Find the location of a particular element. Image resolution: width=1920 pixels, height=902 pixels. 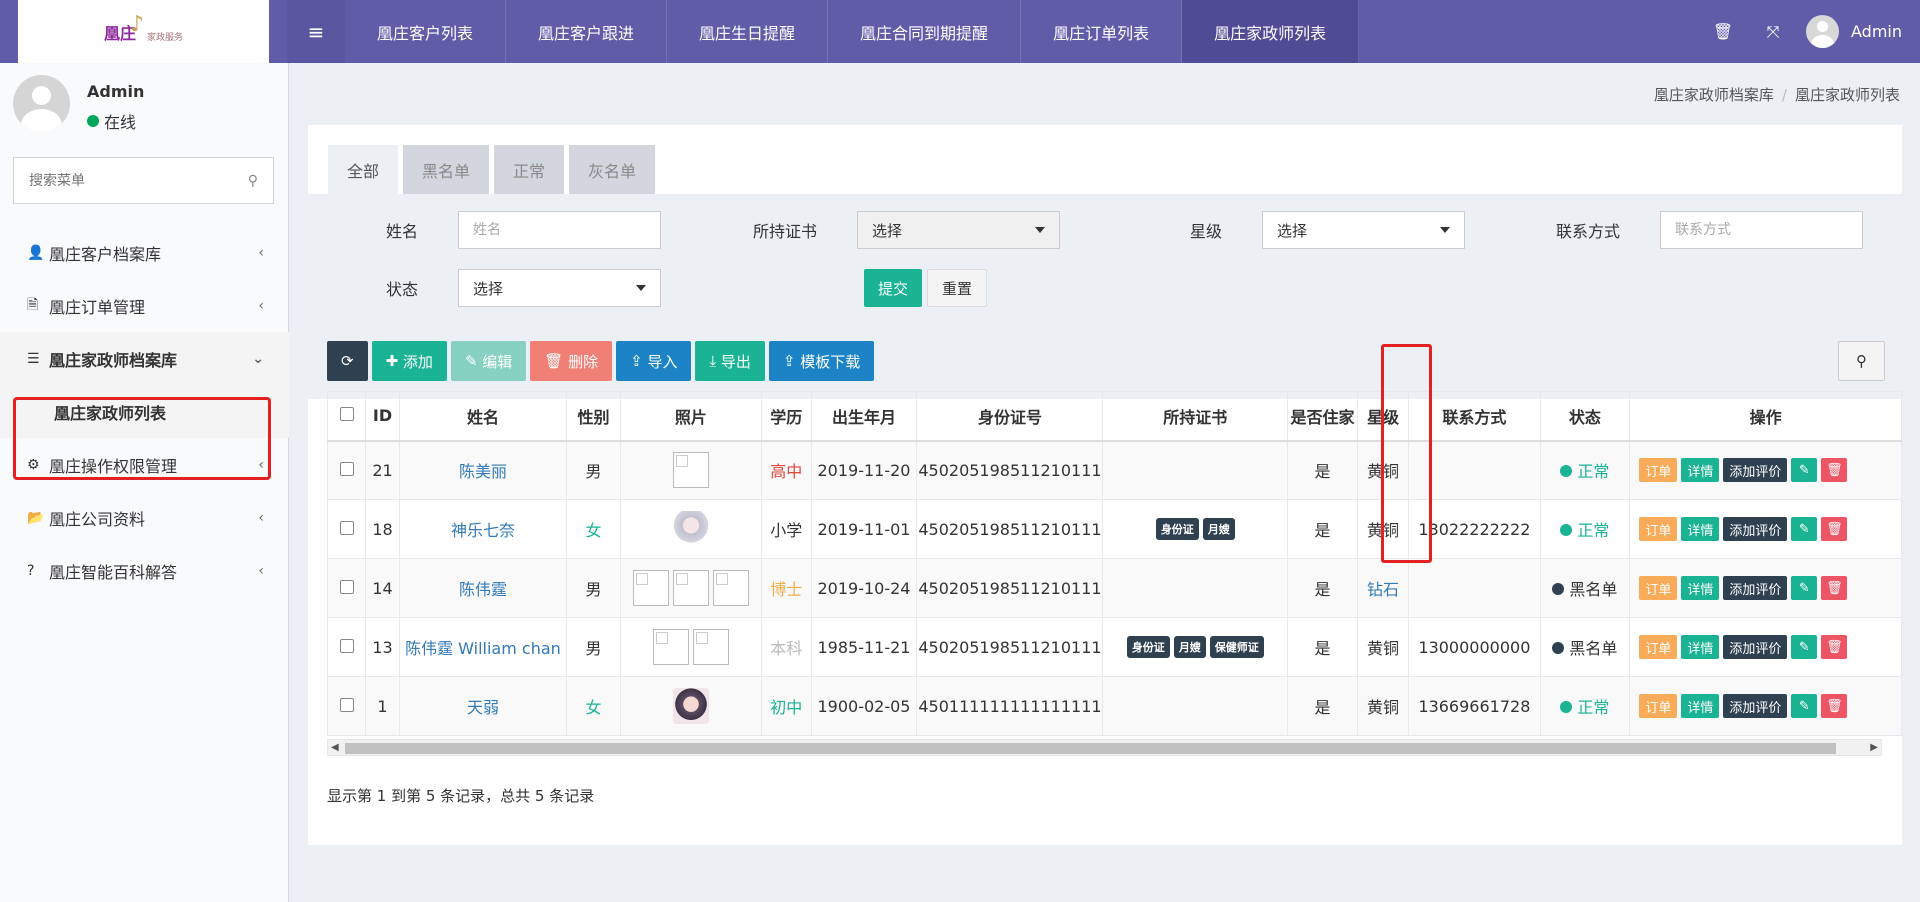

reset-button: 重置 is located at coordinates (957, 288).